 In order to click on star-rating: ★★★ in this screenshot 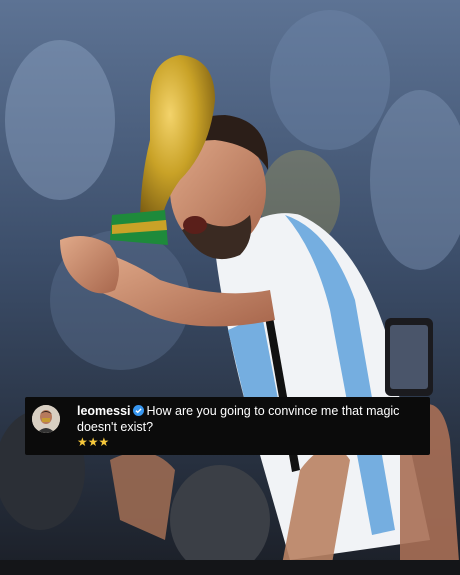, I will do `click(93, 442)`.